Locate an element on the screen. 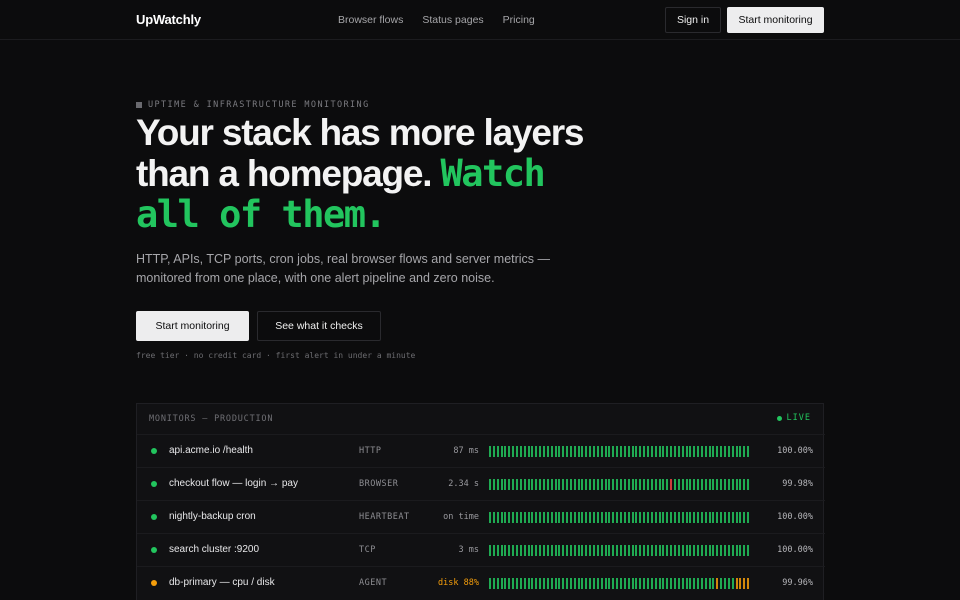 The height and width of the screenshot is (600, 960). monitor-metric: 2.34 s is located at coordinates (463, 484).